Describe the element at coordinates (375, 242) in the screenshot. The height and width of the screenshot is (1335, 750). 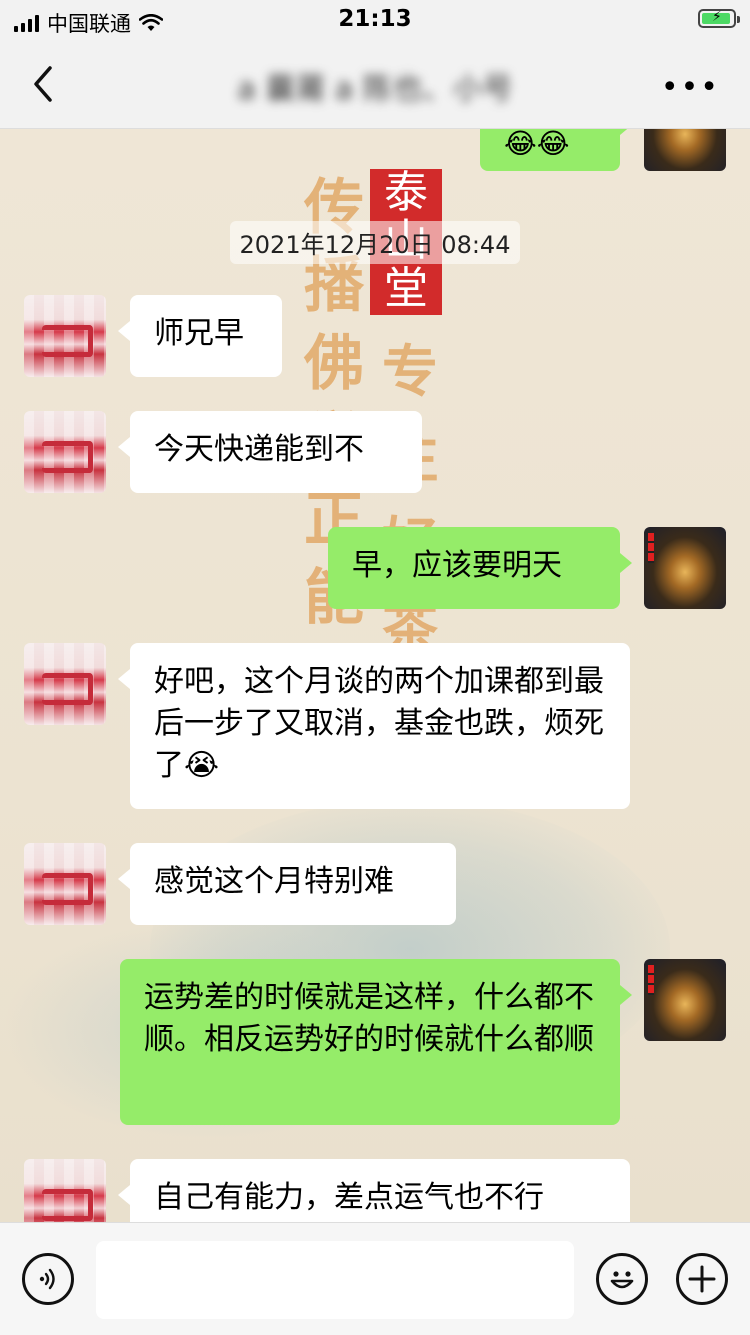
I see `message-timestamp: 2021年12月20日 08:44` at that location.